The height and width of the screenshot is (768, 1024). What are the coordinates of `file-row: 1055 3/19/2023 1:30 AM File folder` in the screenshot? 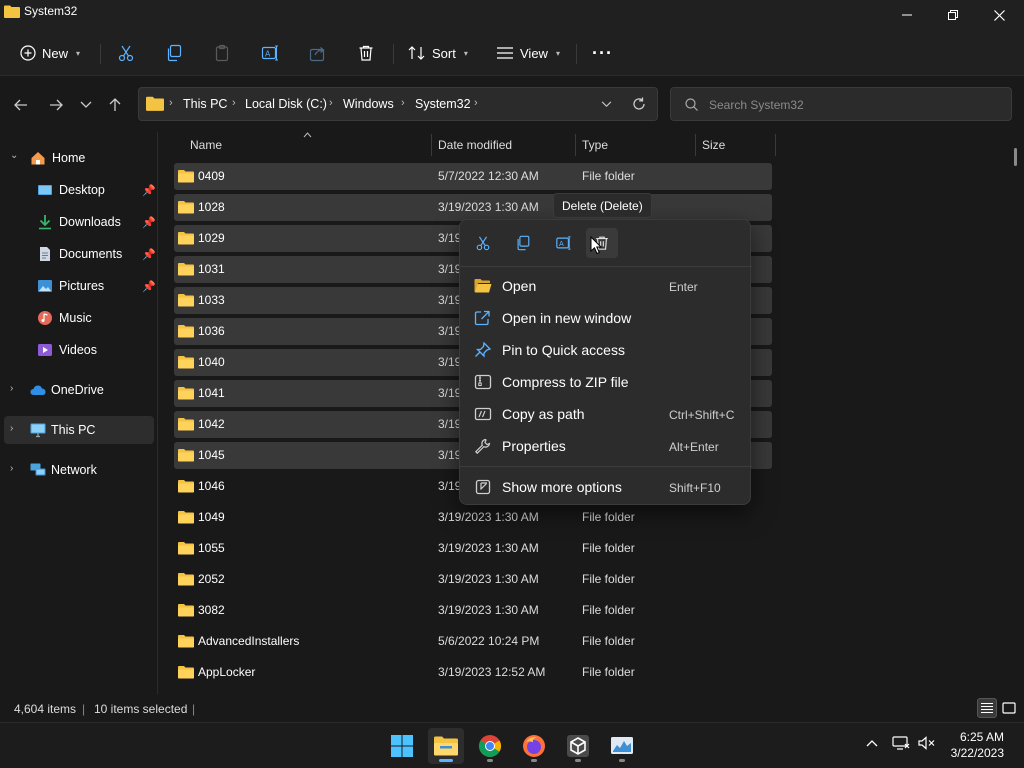 It's located at (473, 548).